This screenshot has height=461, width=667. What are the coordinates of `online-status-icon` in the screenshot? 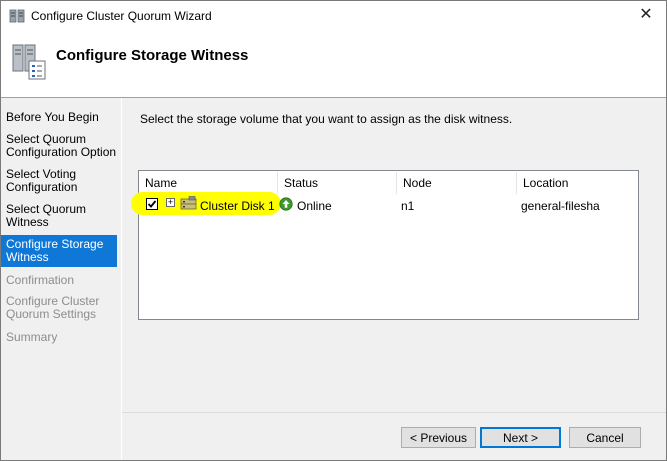 It's located at (286, 204).